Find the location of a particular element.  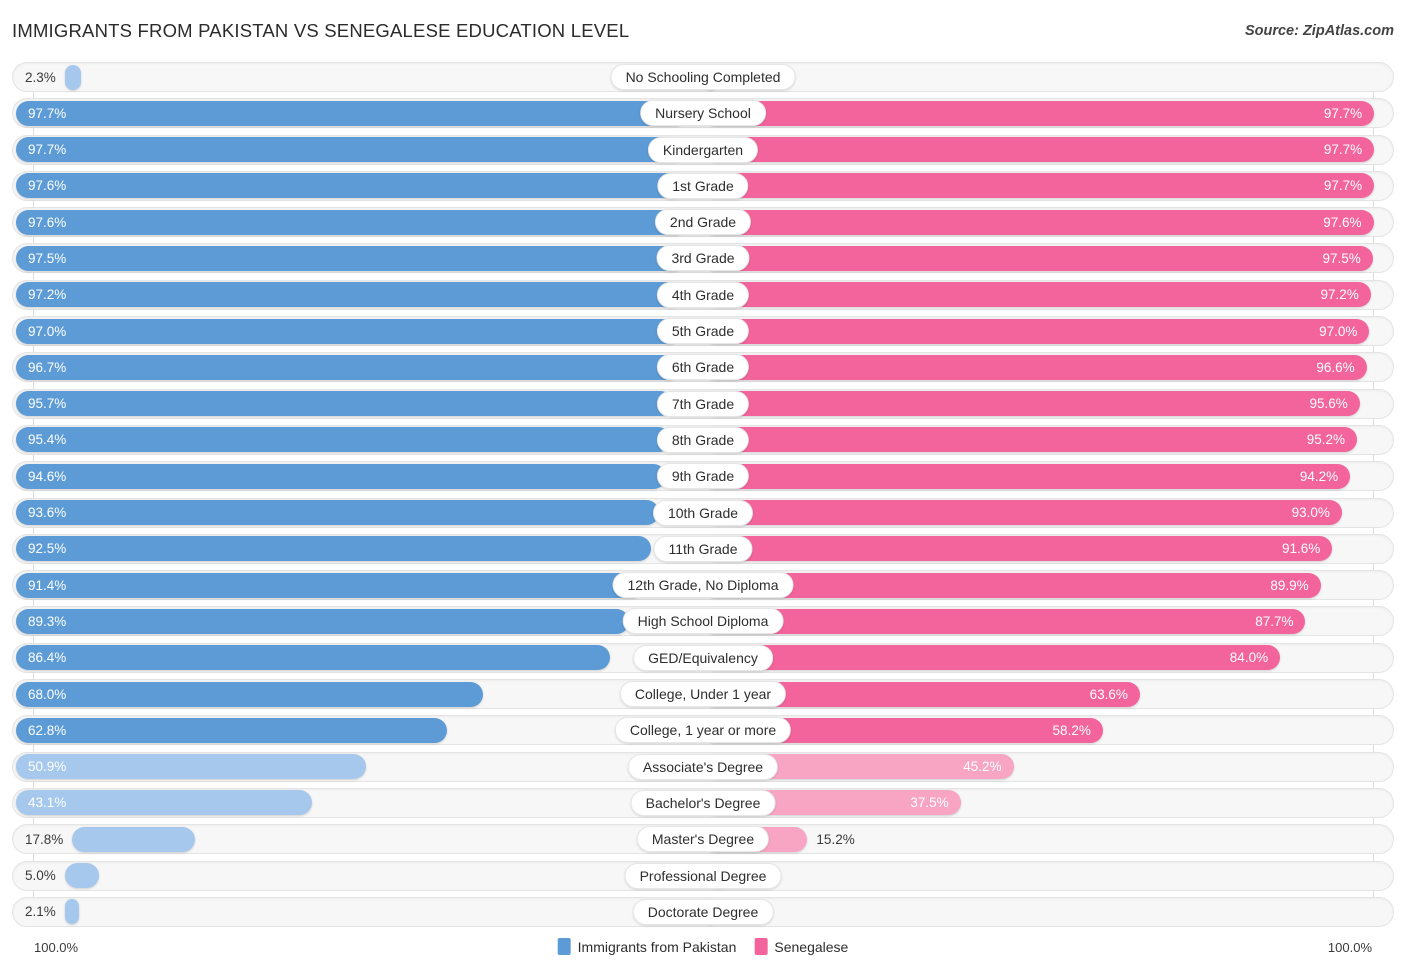

bar-left: 95.7% is located at coordinates (345, 404).